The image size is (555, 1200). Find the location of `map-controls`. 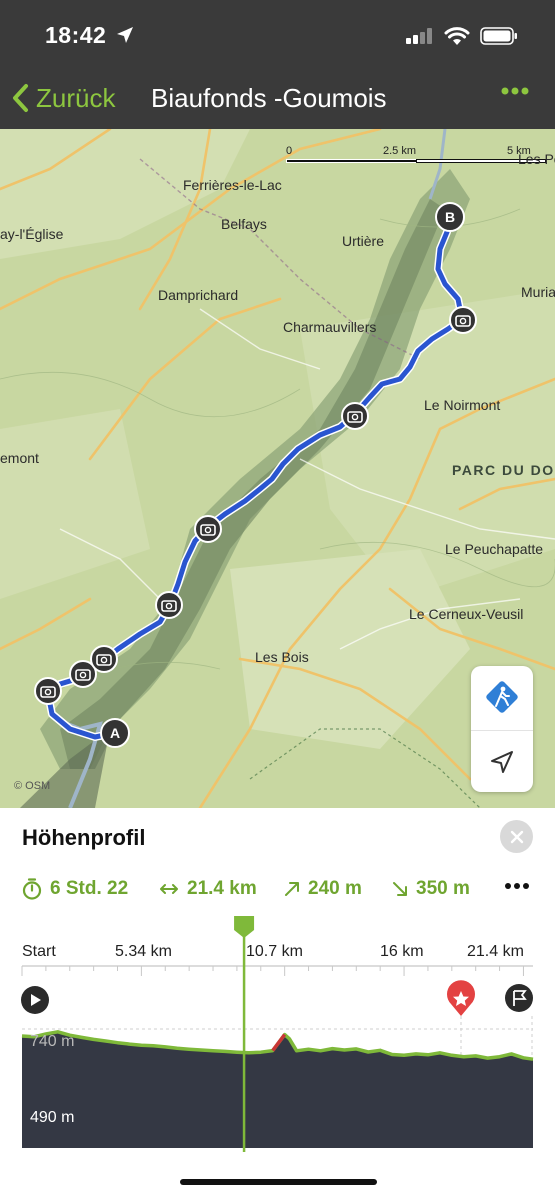

map-controls is located at coordinates (502, 729).